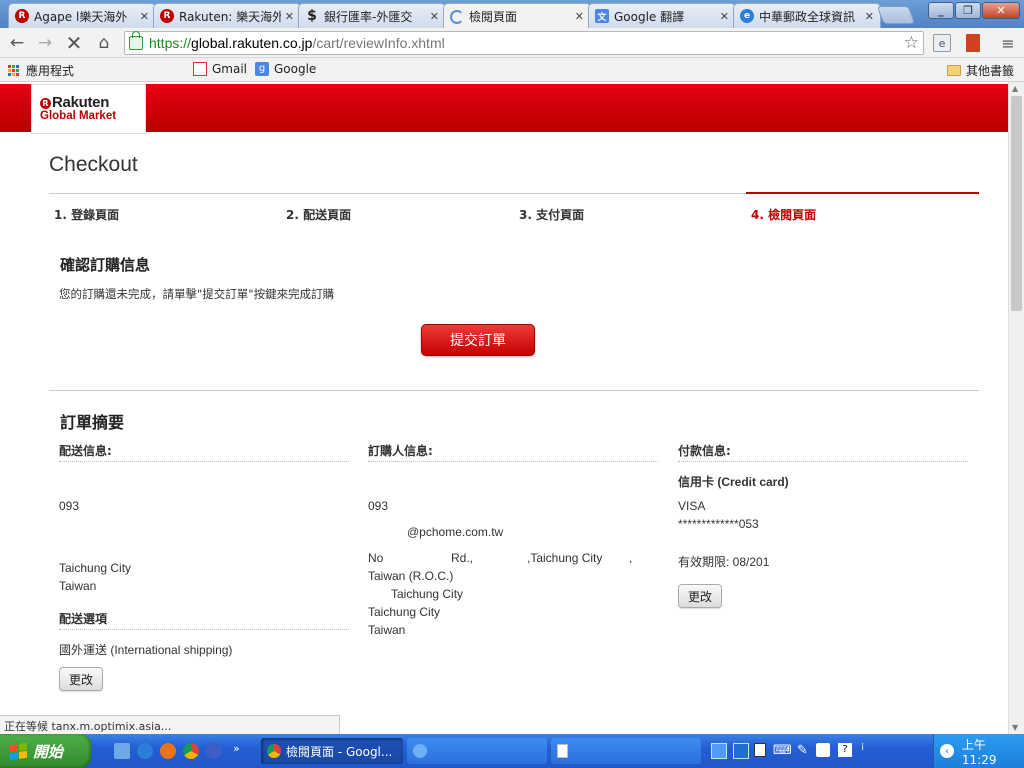 This screenshot has width=1024, height=768. I want to click on tab-title: 中華郵政全球資訊, so click(807, 16).